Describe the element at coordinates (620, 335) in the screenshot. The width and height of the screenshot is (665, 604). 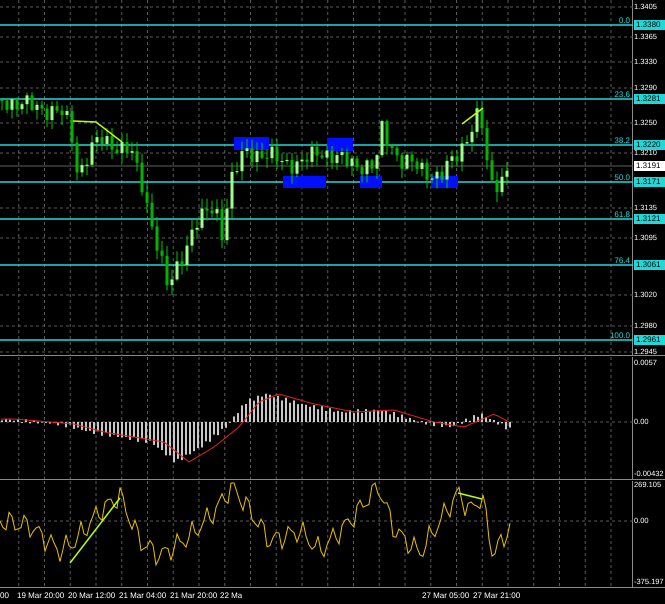
I see `fibonacci-level-label: 100.0` at that location.